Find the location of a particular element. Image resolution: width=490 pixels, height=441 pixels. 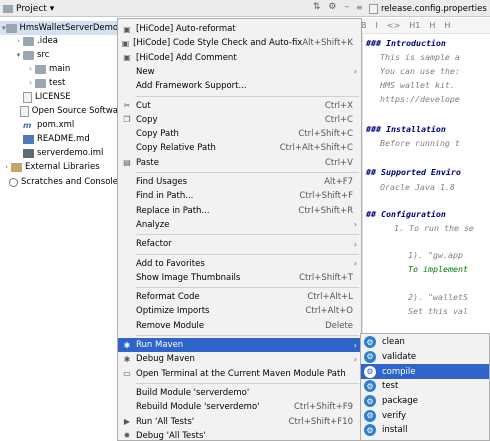

menu-item-remove-module: Remove Module Delete is located at coordinates (239, 326).